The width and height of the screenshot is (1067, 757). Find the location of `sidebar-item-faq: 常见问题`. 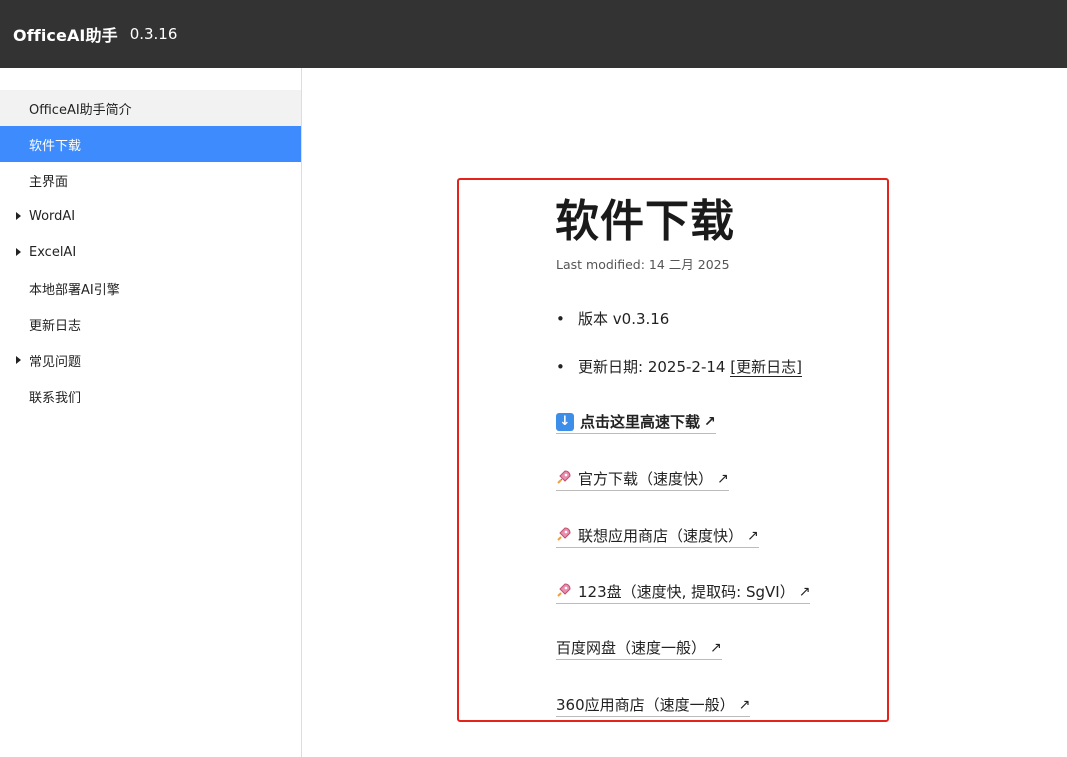

sidebar-item-faq: 常见问题 is located at coordinates (150, 360).